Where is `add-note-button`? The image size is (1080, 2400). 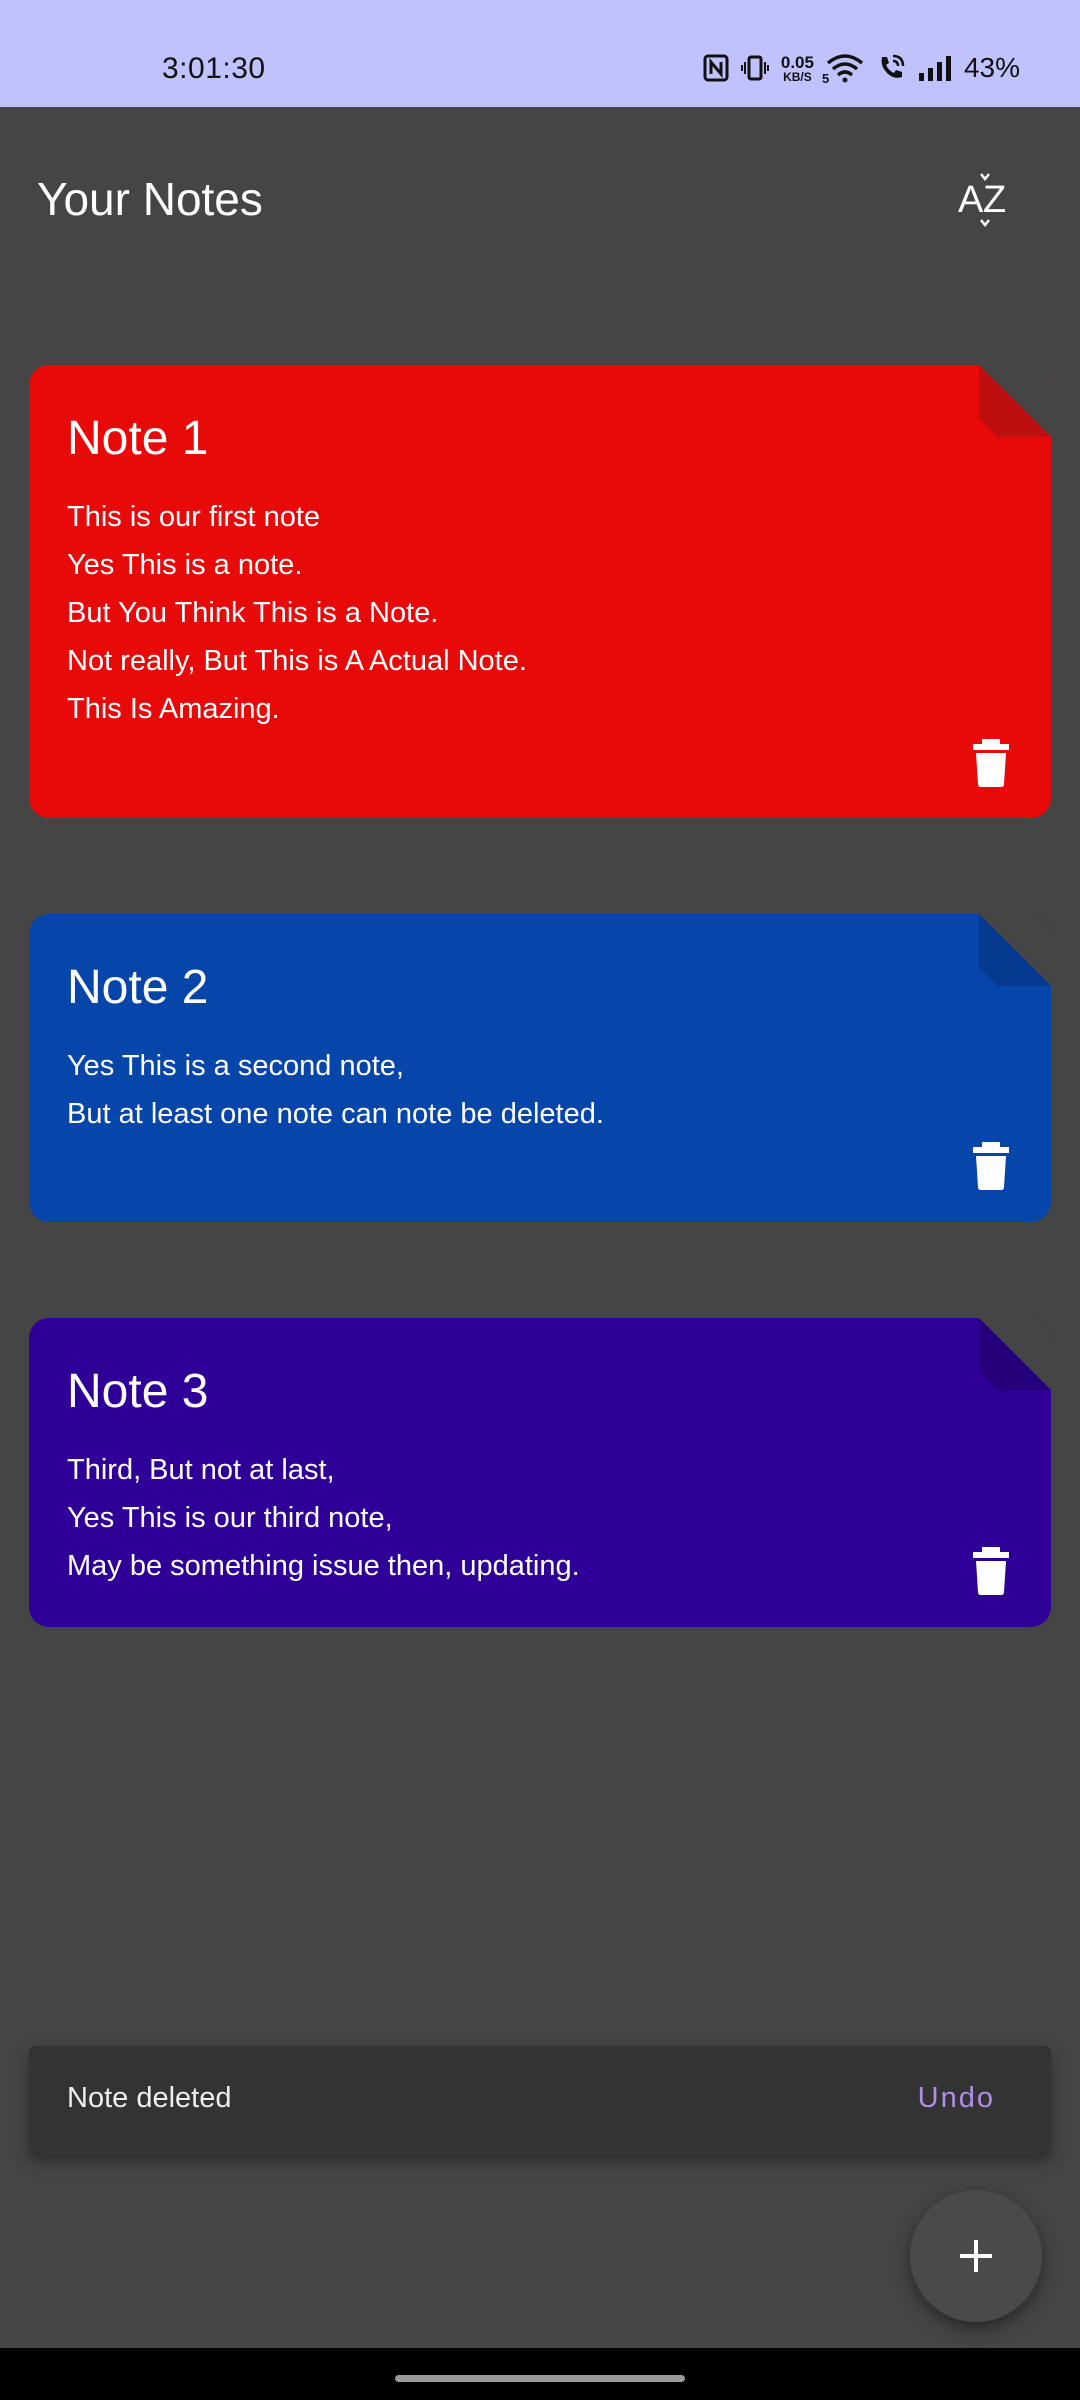
add-note-button is located at coordinates (976, 2256).